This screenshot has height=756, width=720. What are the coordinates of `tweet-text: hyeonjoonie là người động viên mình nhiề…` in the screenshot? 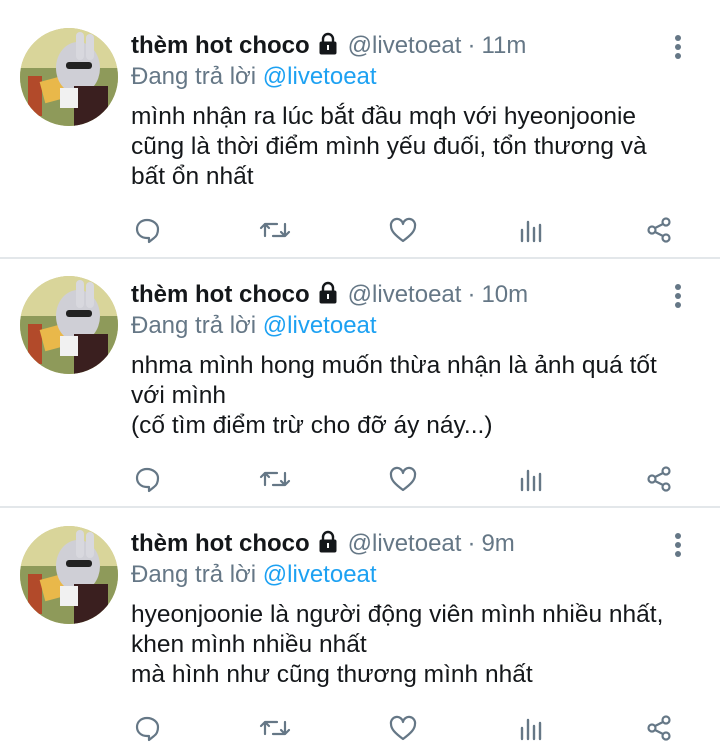 It's located at (397, 644).